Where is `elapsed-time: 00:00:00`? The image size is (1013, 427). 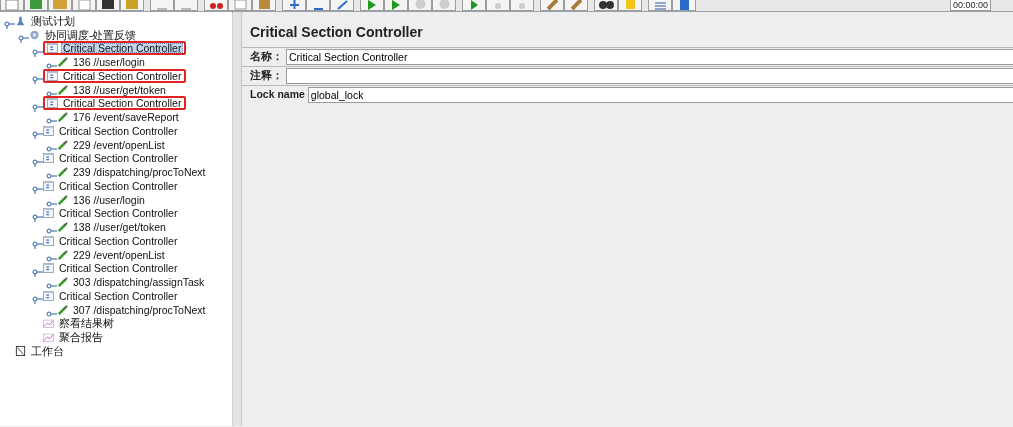
elapsed-time: 00:00:00 is located at coordinates (970, 5).